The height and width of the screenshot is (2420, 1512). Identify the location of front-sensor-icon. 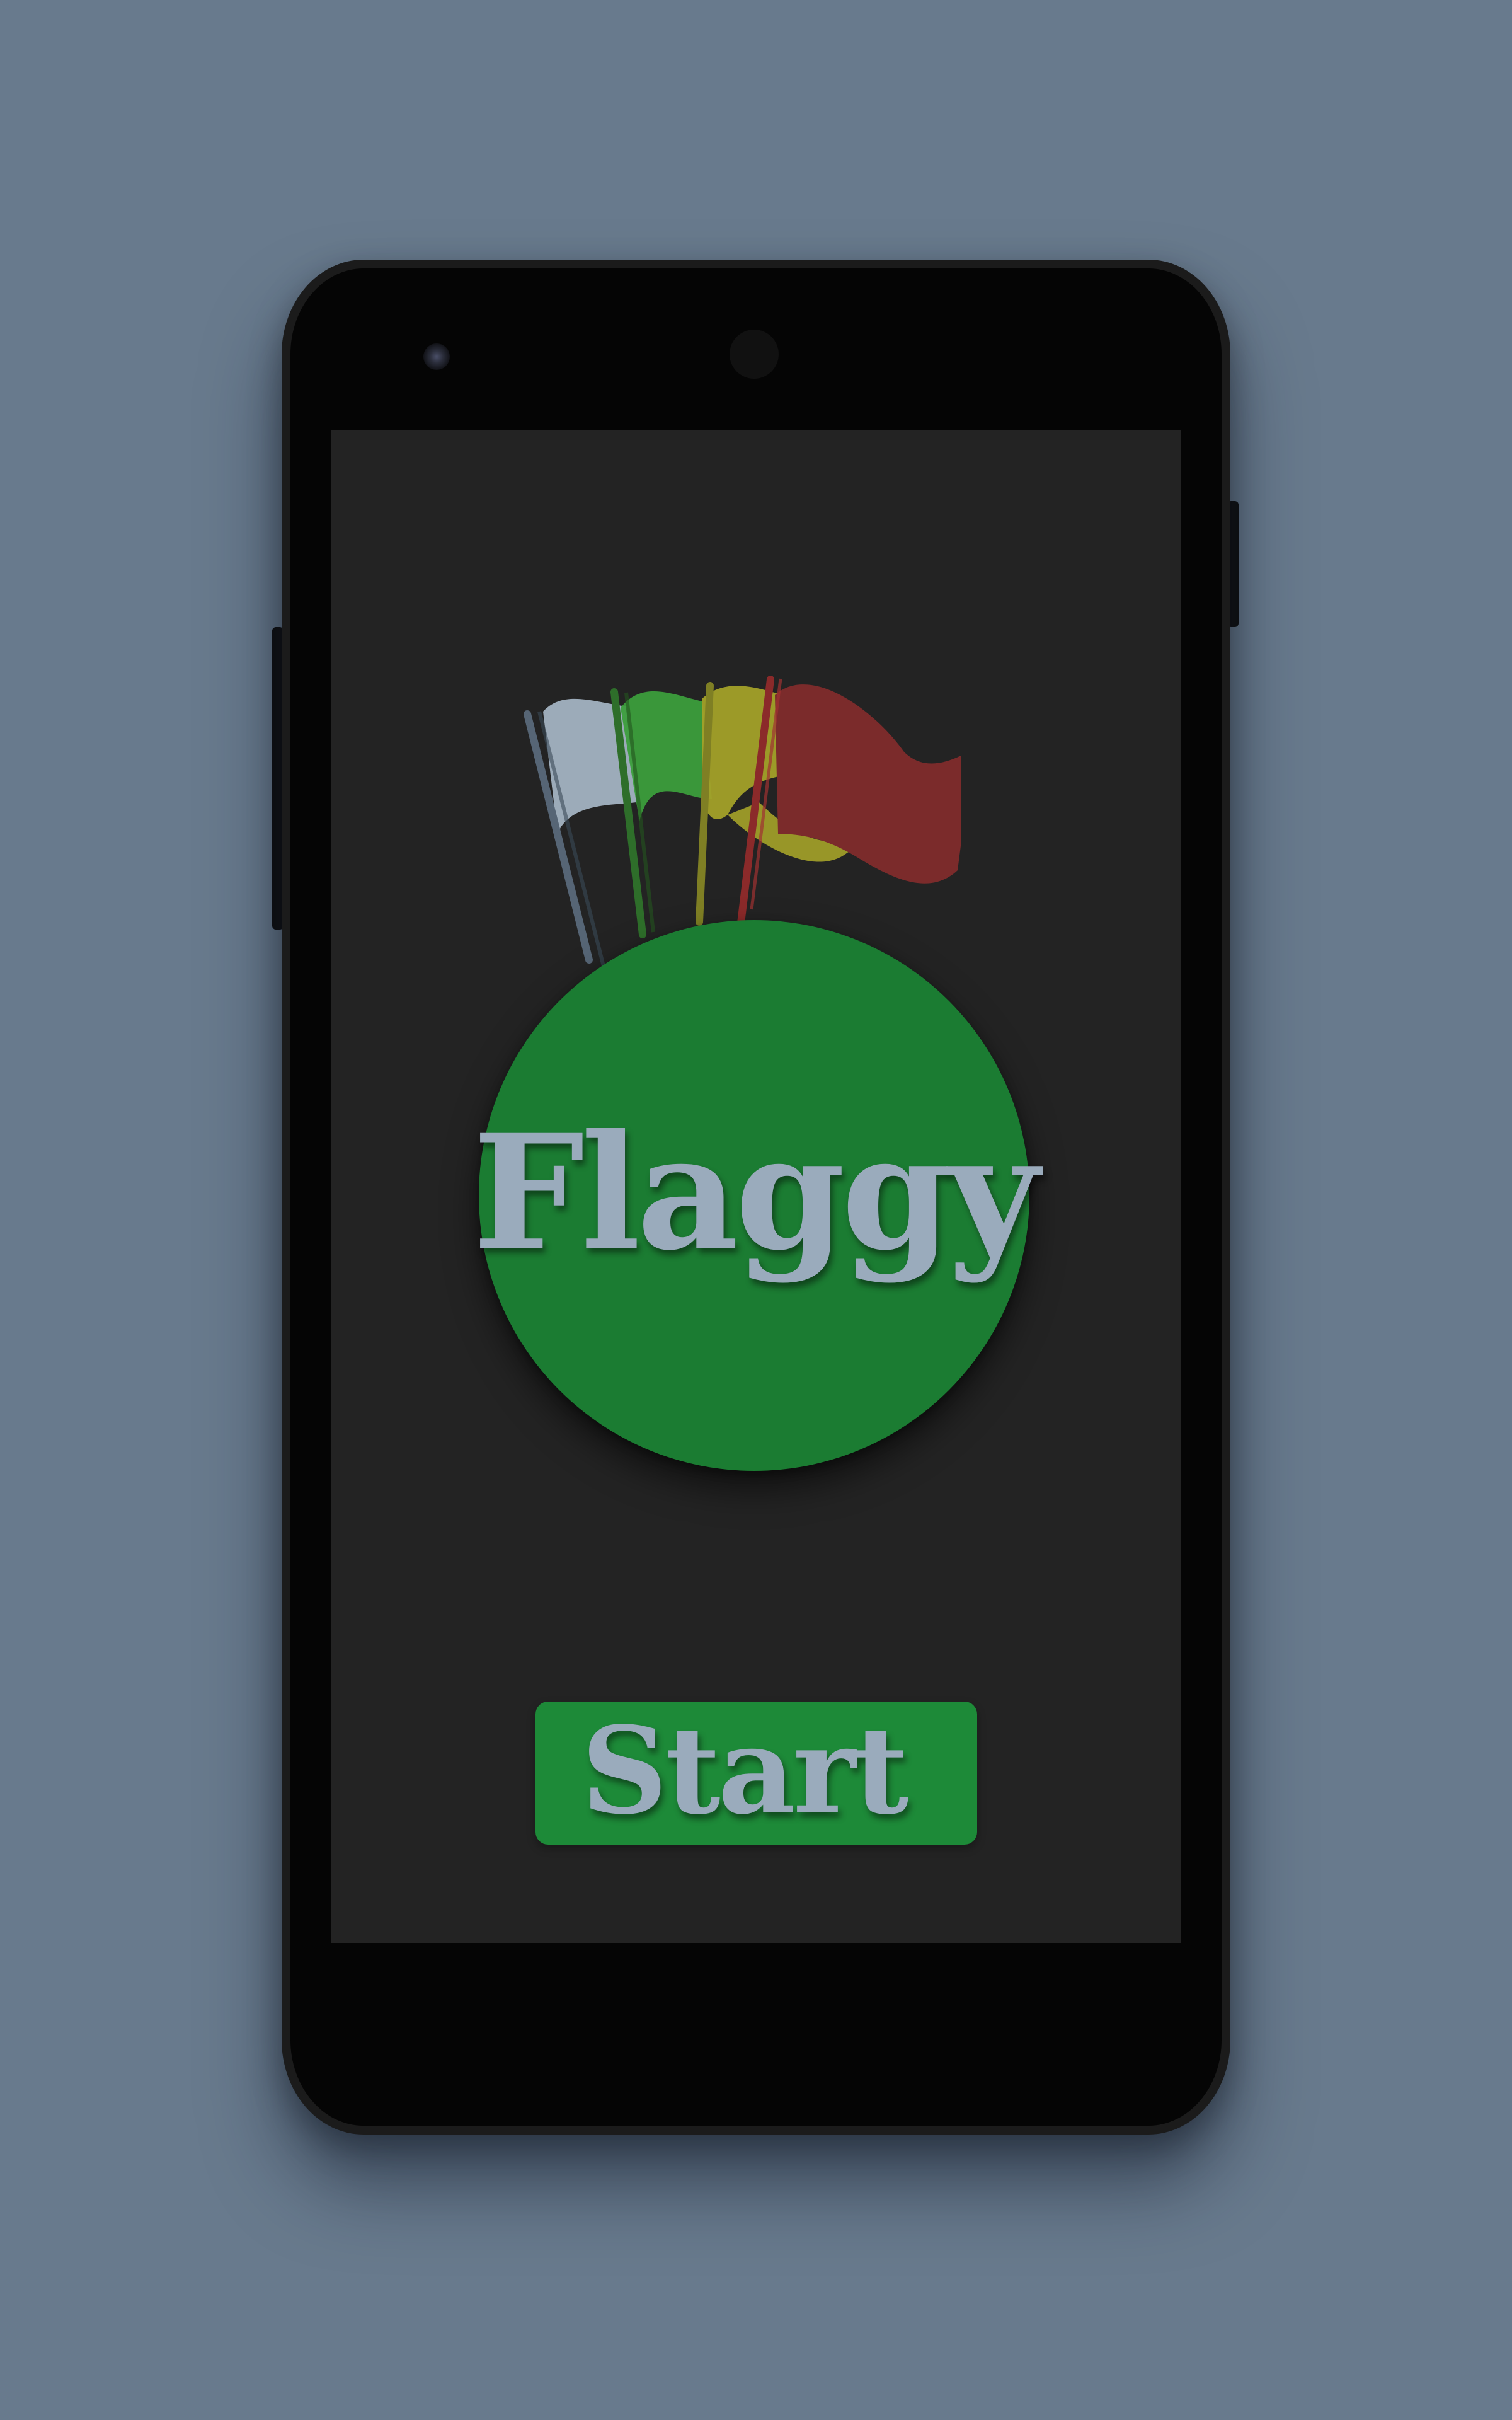
(436, 357).